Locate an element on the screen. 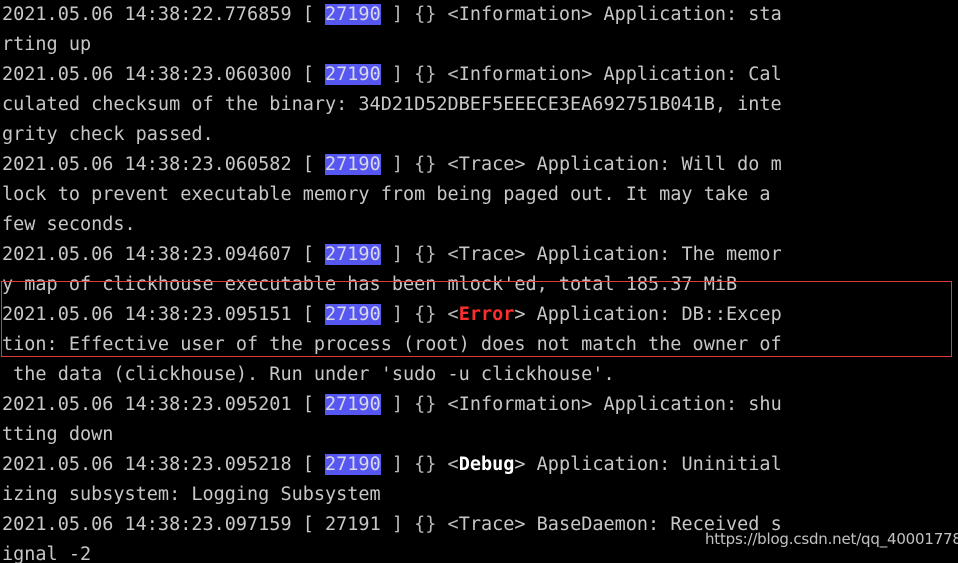  log-timestamp: 2021.05.06 14:38:23.060300 [ is located at coordinates (164, 74).